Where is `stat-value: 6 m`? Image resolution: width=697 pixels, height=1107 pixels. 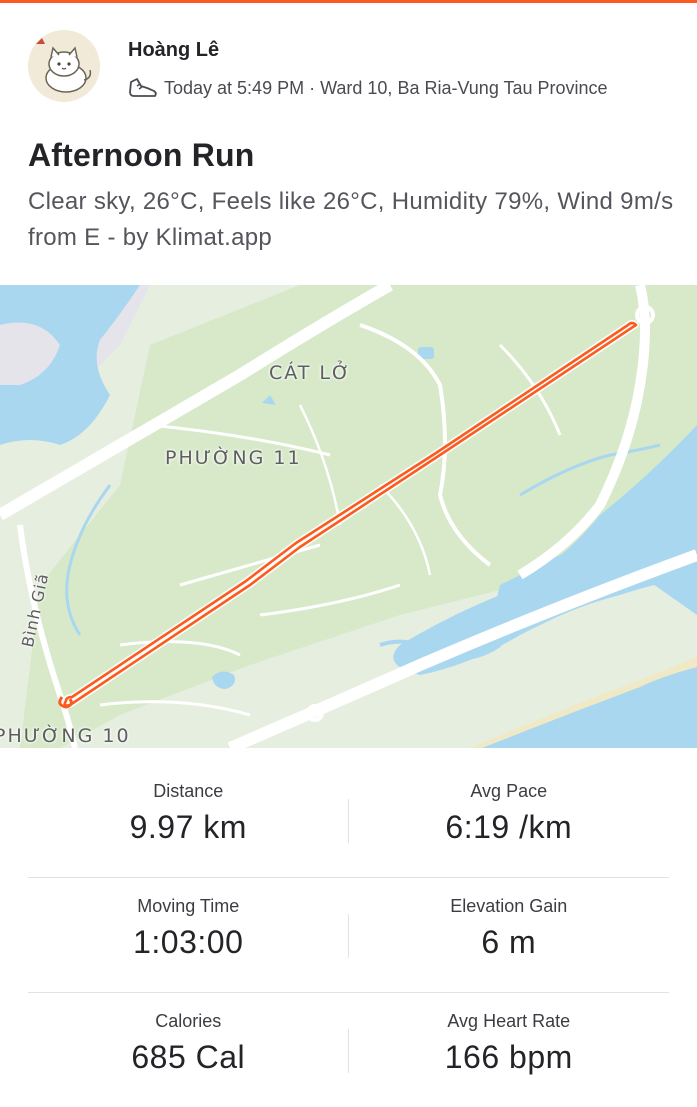
stat-value: 6 m is located at coordinates (509, 942).